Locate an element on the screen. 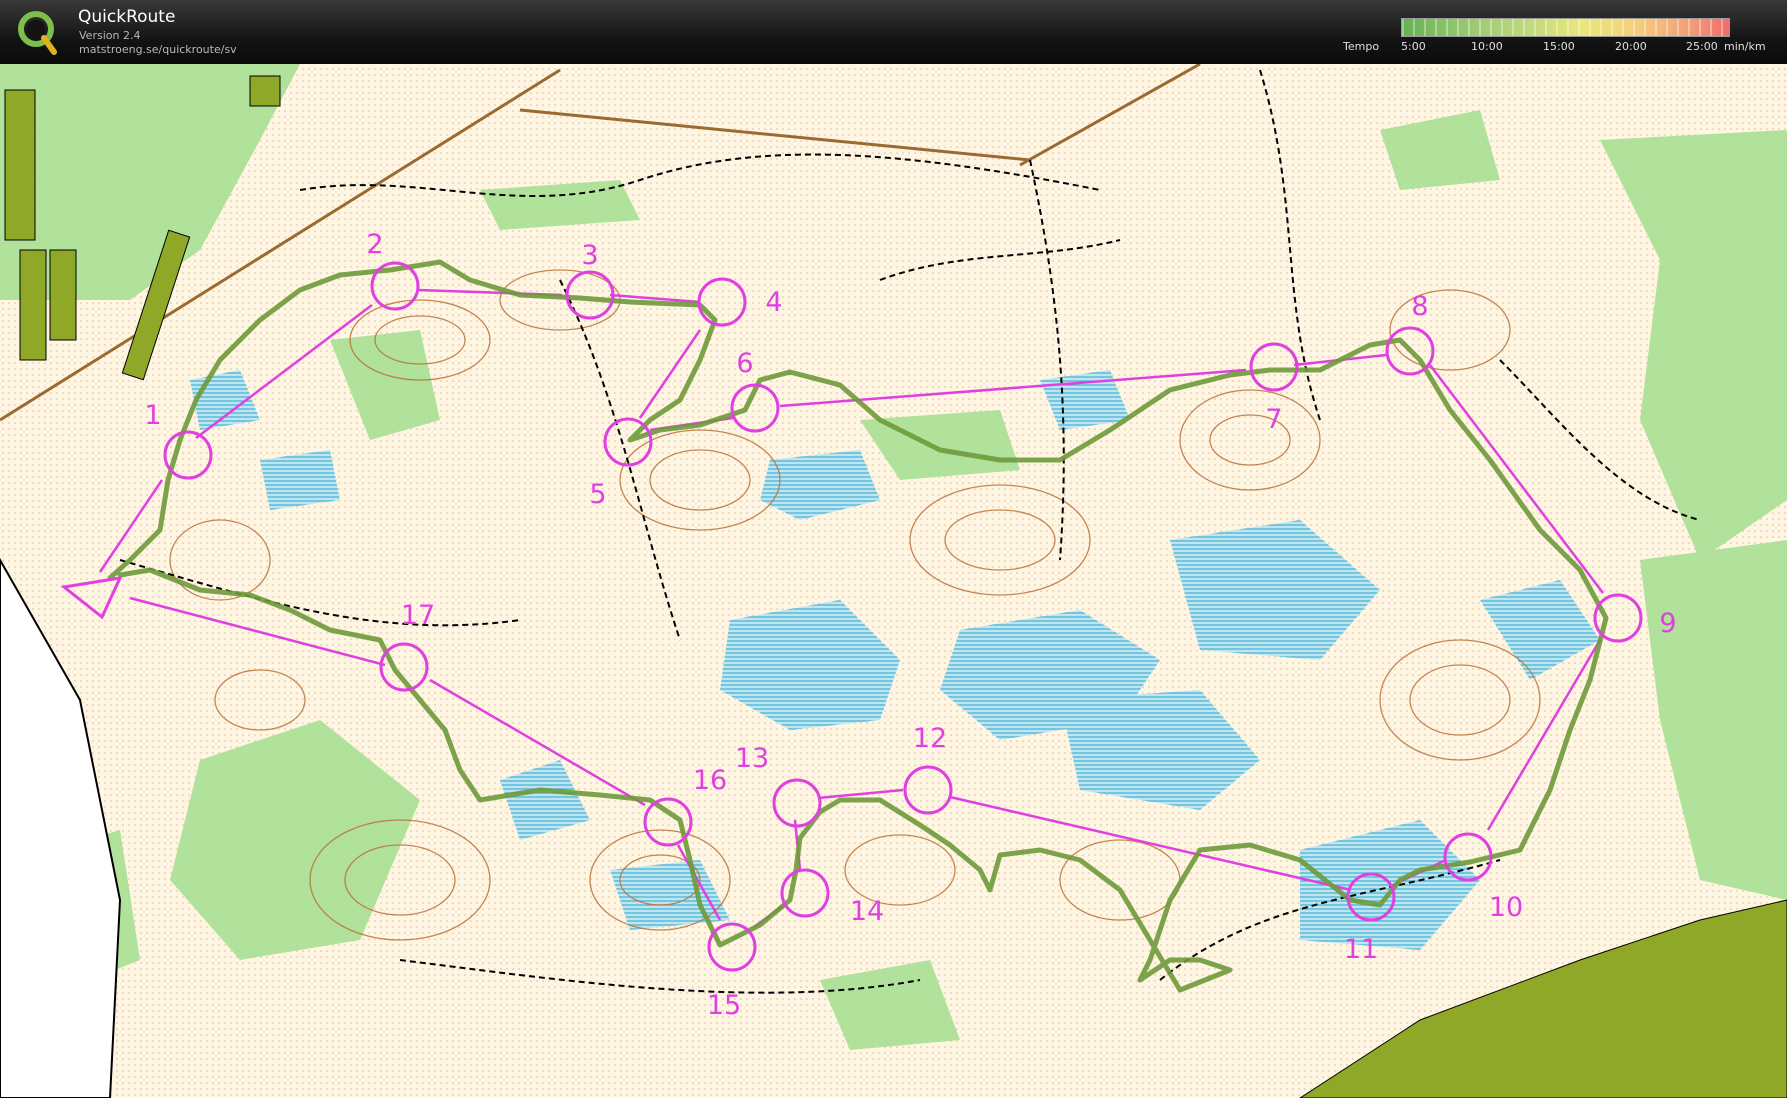 This screenshot has height=1098, width=1787. control-label-7: 7 is located at coordinates (1273, 419).